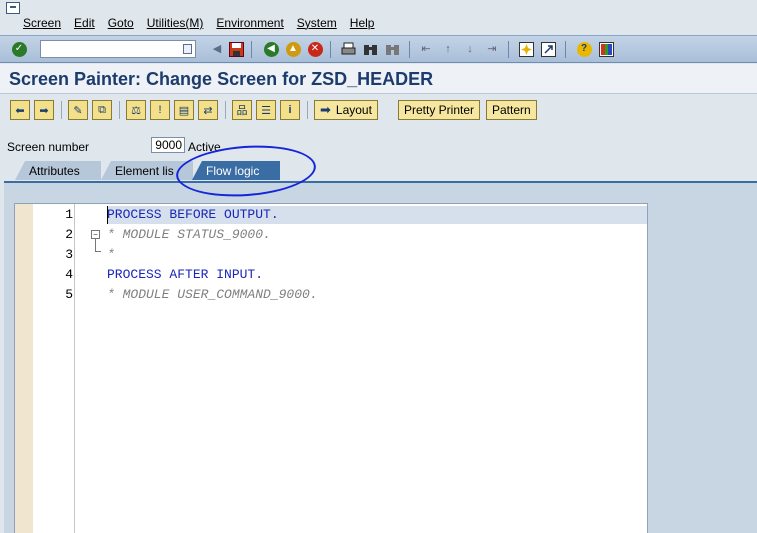 The height and width of the screenshot is (533, 757). I want to click on where-used-button: ⇄, so click(208, 110).